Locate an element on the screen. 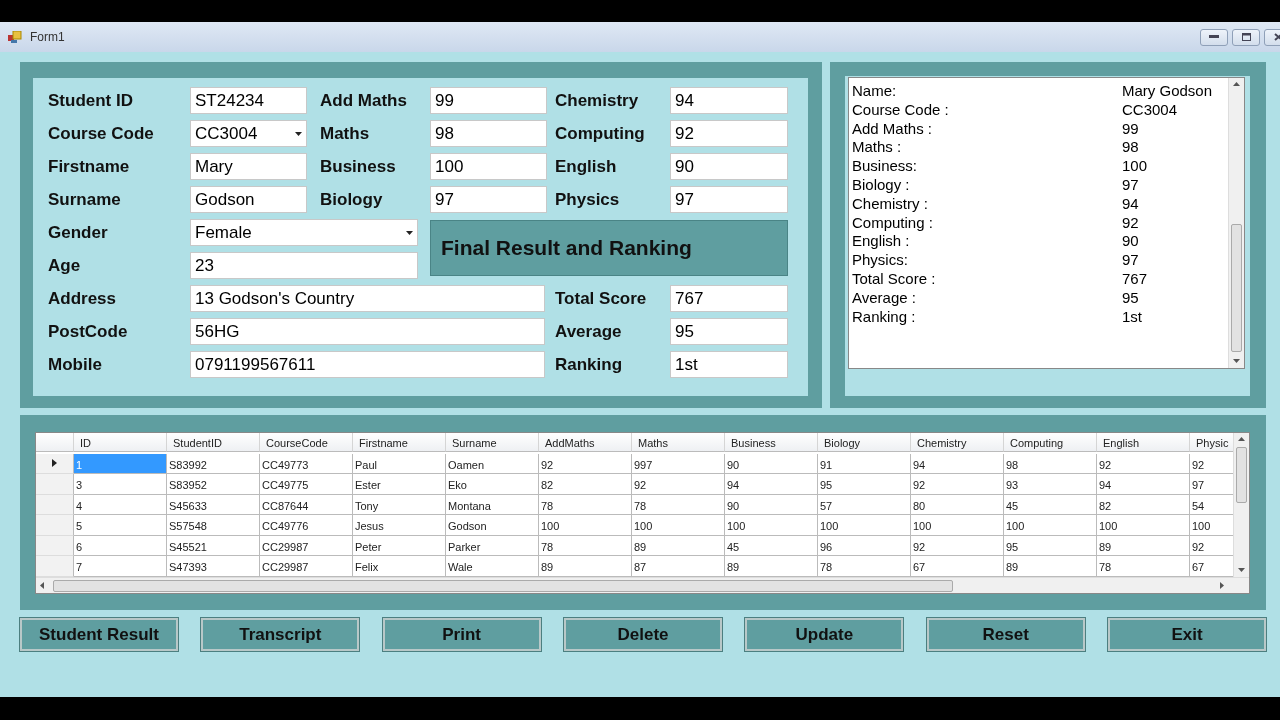 The image size is (1280, 720). column-header: Firstname is located at coordinates (399, 442).